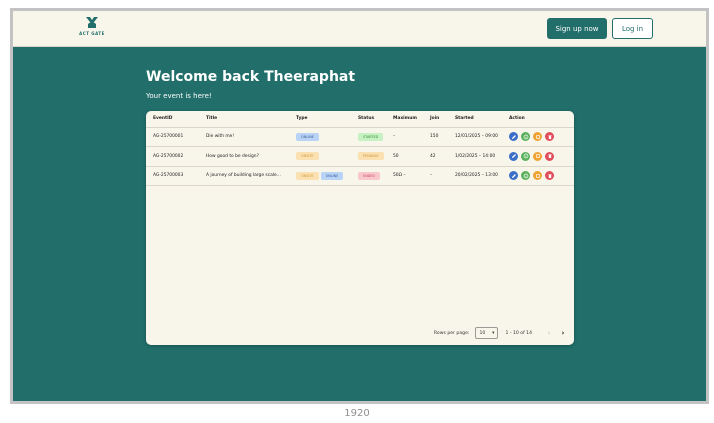 The height and width of the screenshot is (423, 714). Describe the element at coordinates (371, 136) in the screenshot. I see `status-badge: STARTED` at that location.